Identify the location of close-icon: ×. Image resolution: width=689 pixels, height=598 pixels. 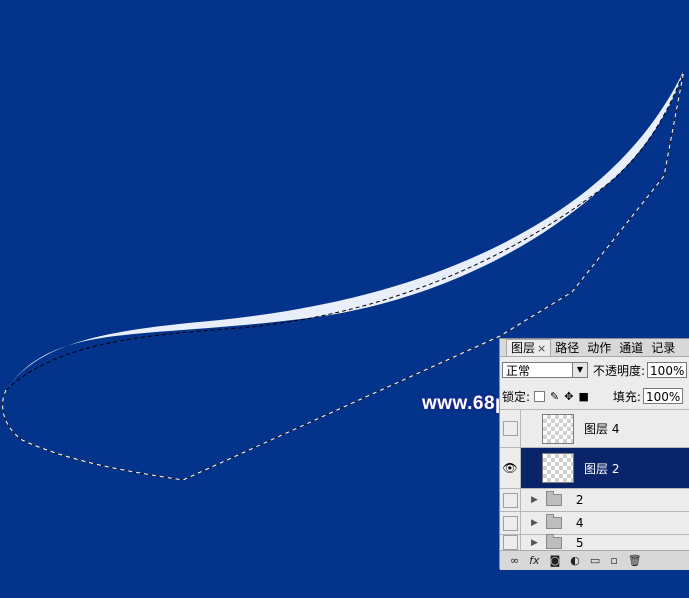
(541, 348).